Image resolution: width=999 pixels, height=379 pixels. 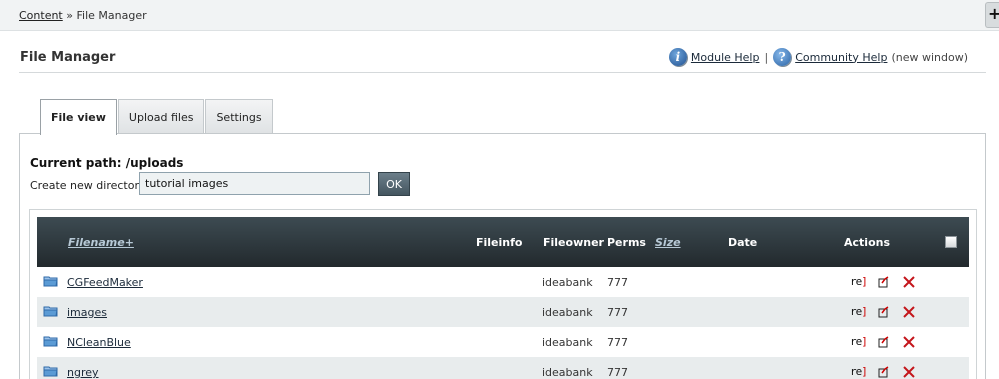 What do you see at coordinates (677, 57) in the screenshot?
I see `info-icon: i` at bounding box center [677, 57].